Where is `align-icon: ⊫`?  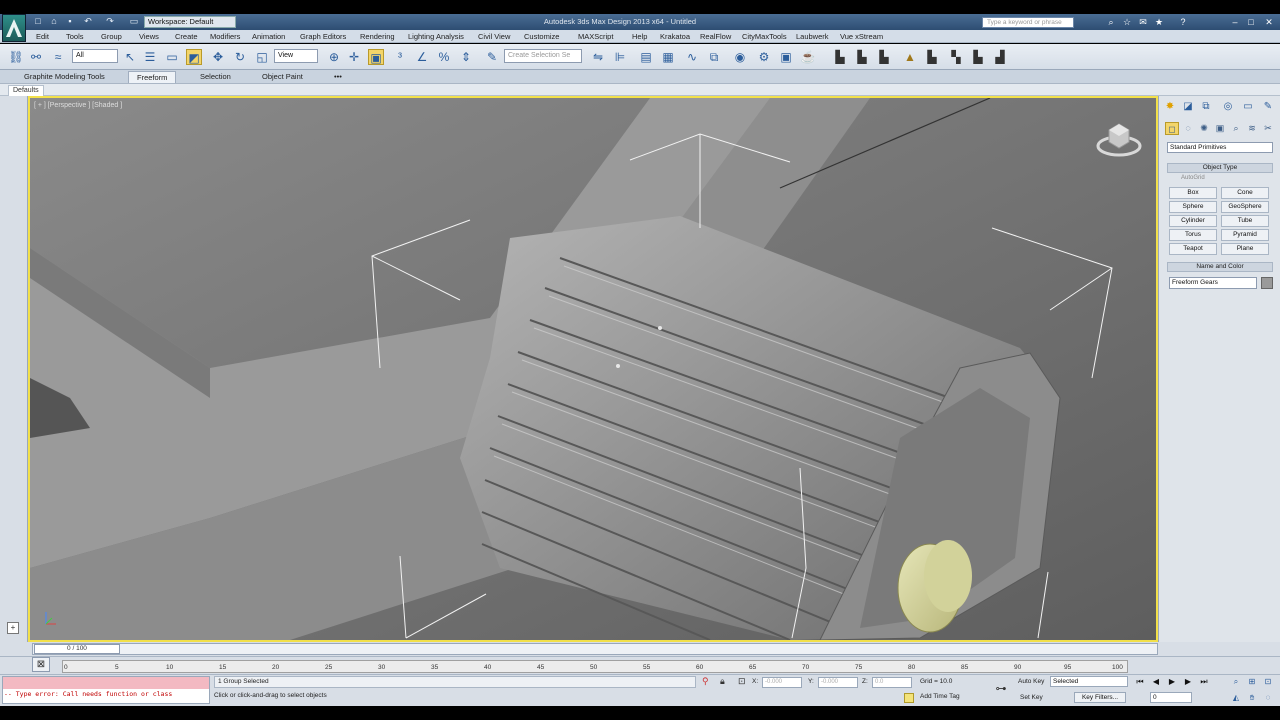 align-icon: ⊫ is located at coordinates (620, 57).